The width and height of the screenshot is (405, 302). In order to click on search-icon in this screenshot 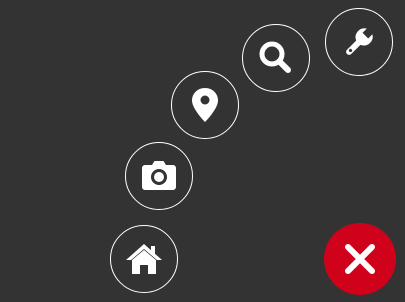, I will do `click(275, 57)`.